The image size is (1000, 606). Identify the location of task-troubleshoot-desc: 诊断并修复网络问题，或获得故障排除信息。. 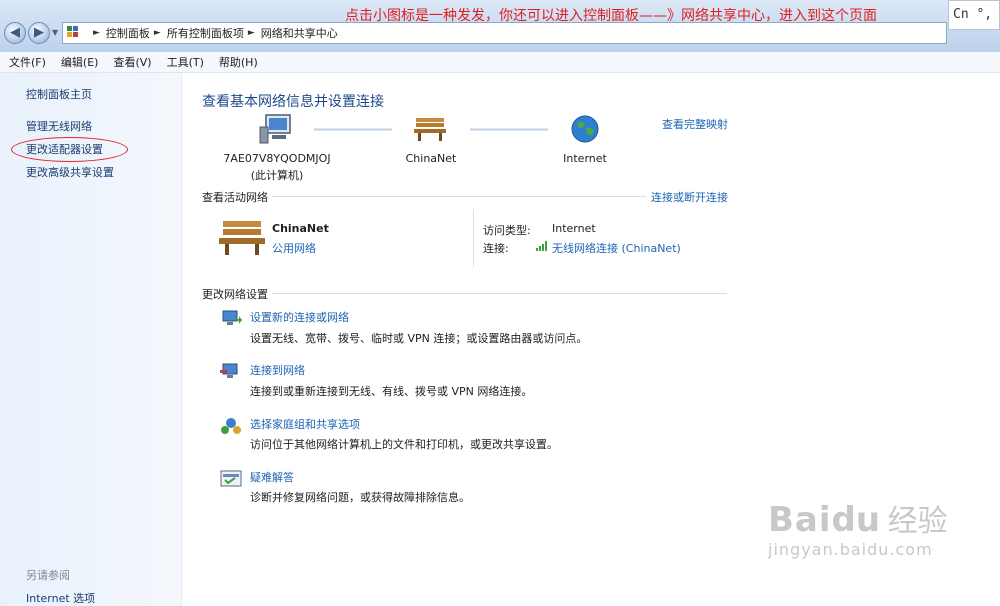
(360, 497).